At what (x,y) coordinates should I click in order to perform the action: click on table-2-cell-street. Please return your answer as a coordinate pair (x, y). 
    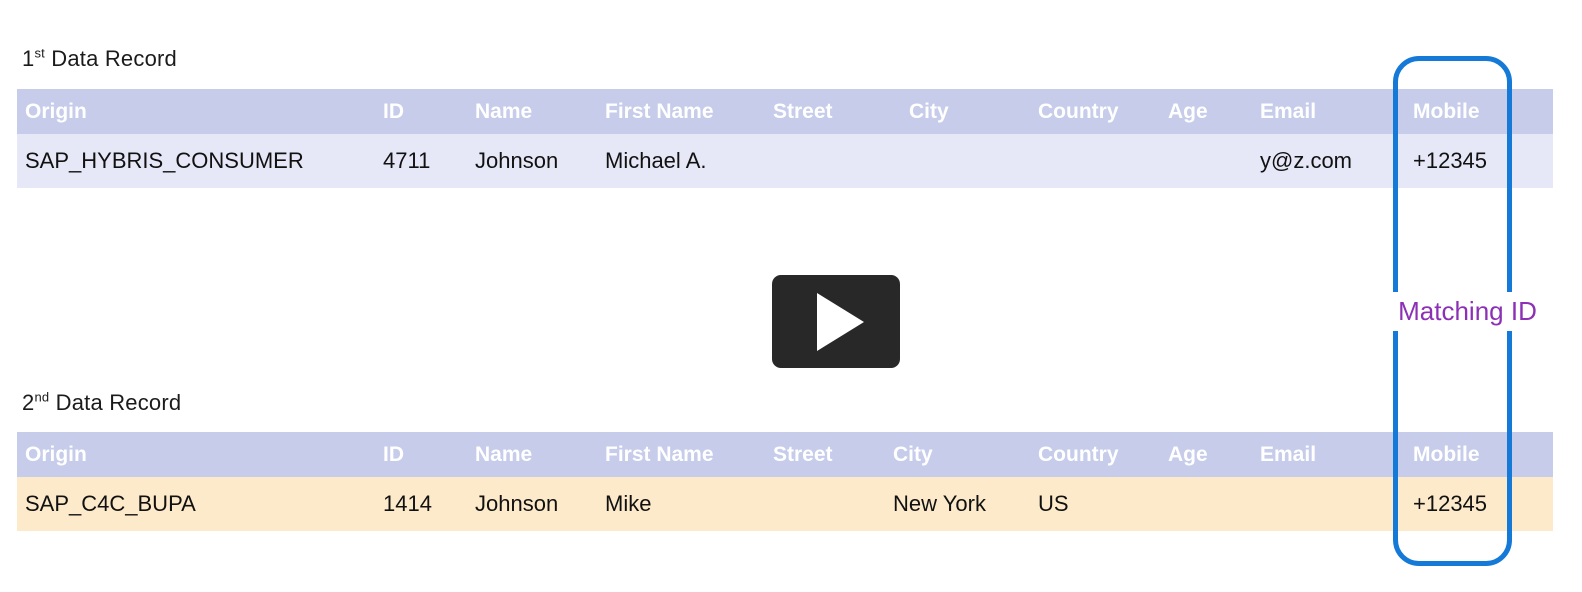
    Looking at the image, I should click on (833, 504).